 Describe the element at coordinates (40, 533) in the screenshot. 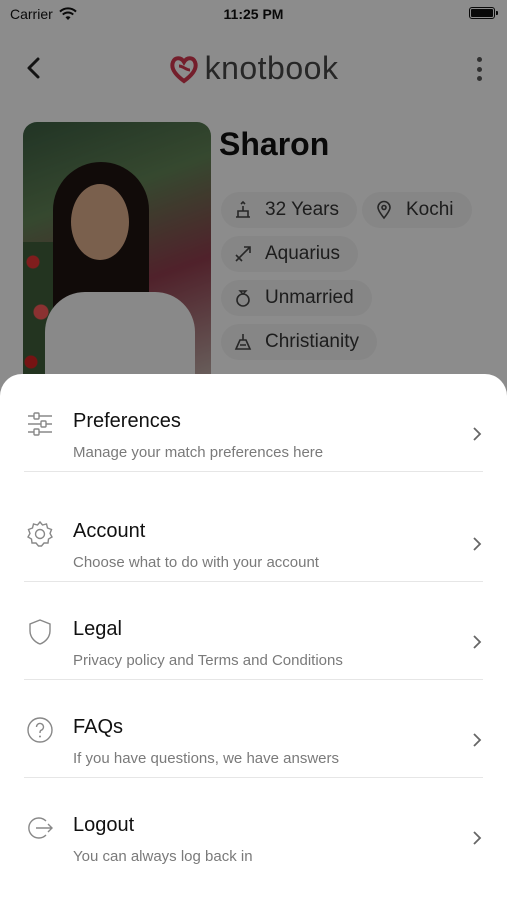

I see `gear-icon` at that location.